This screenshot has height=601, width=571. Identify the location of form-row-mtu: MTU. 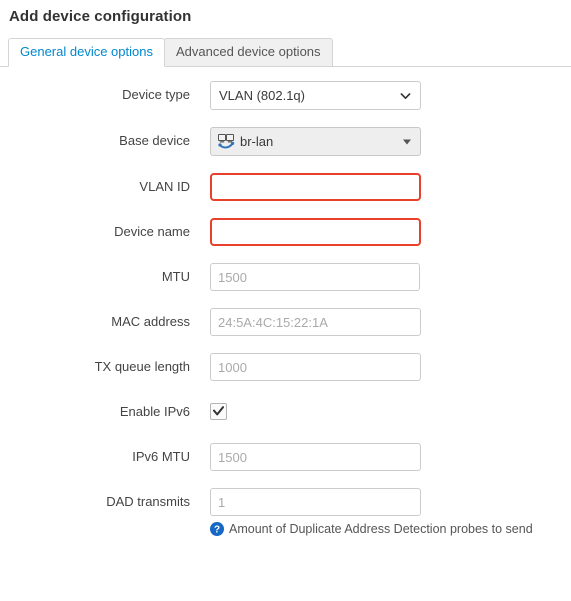
(285, 277).